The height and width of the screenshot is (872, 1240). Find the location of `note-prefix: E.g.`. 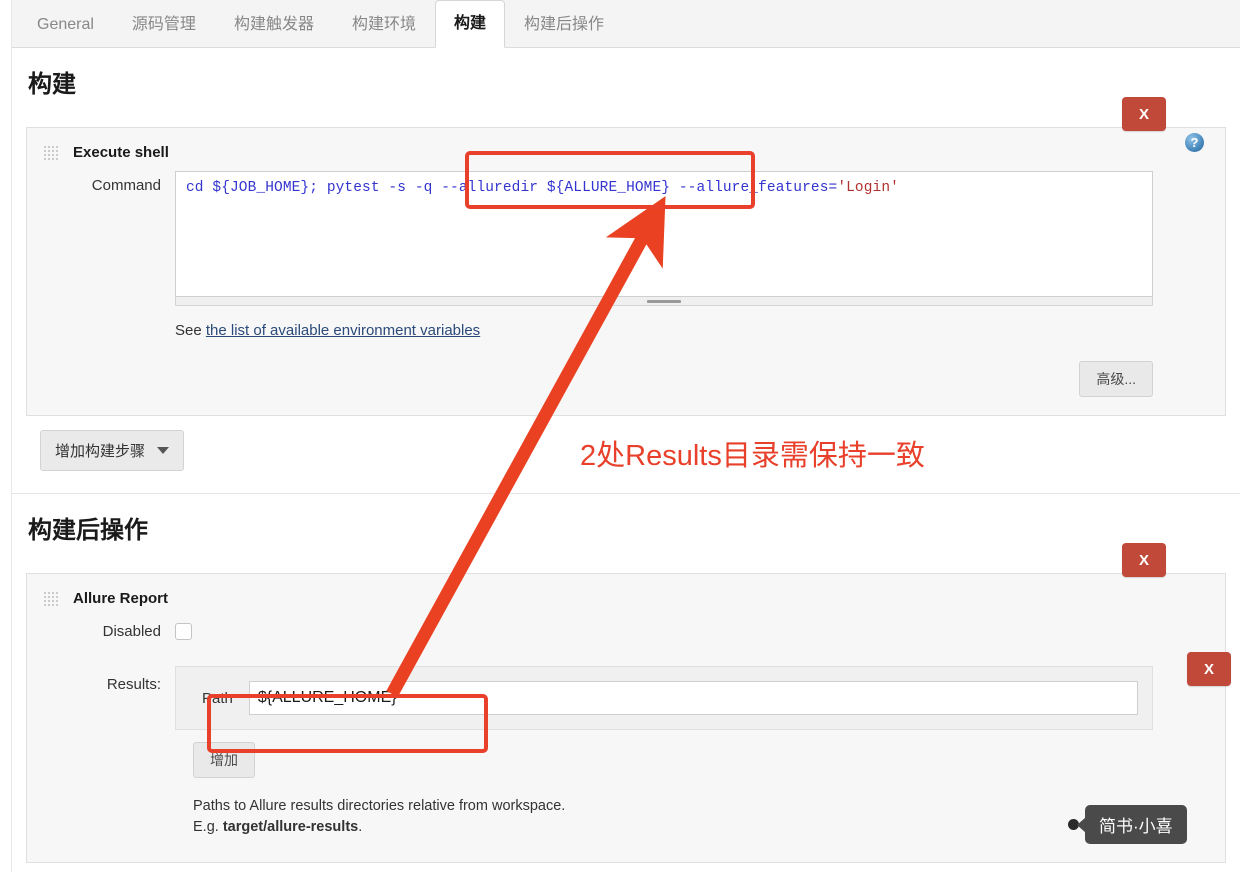

note-prefix: E.g. is located at coordinates (208, 827).